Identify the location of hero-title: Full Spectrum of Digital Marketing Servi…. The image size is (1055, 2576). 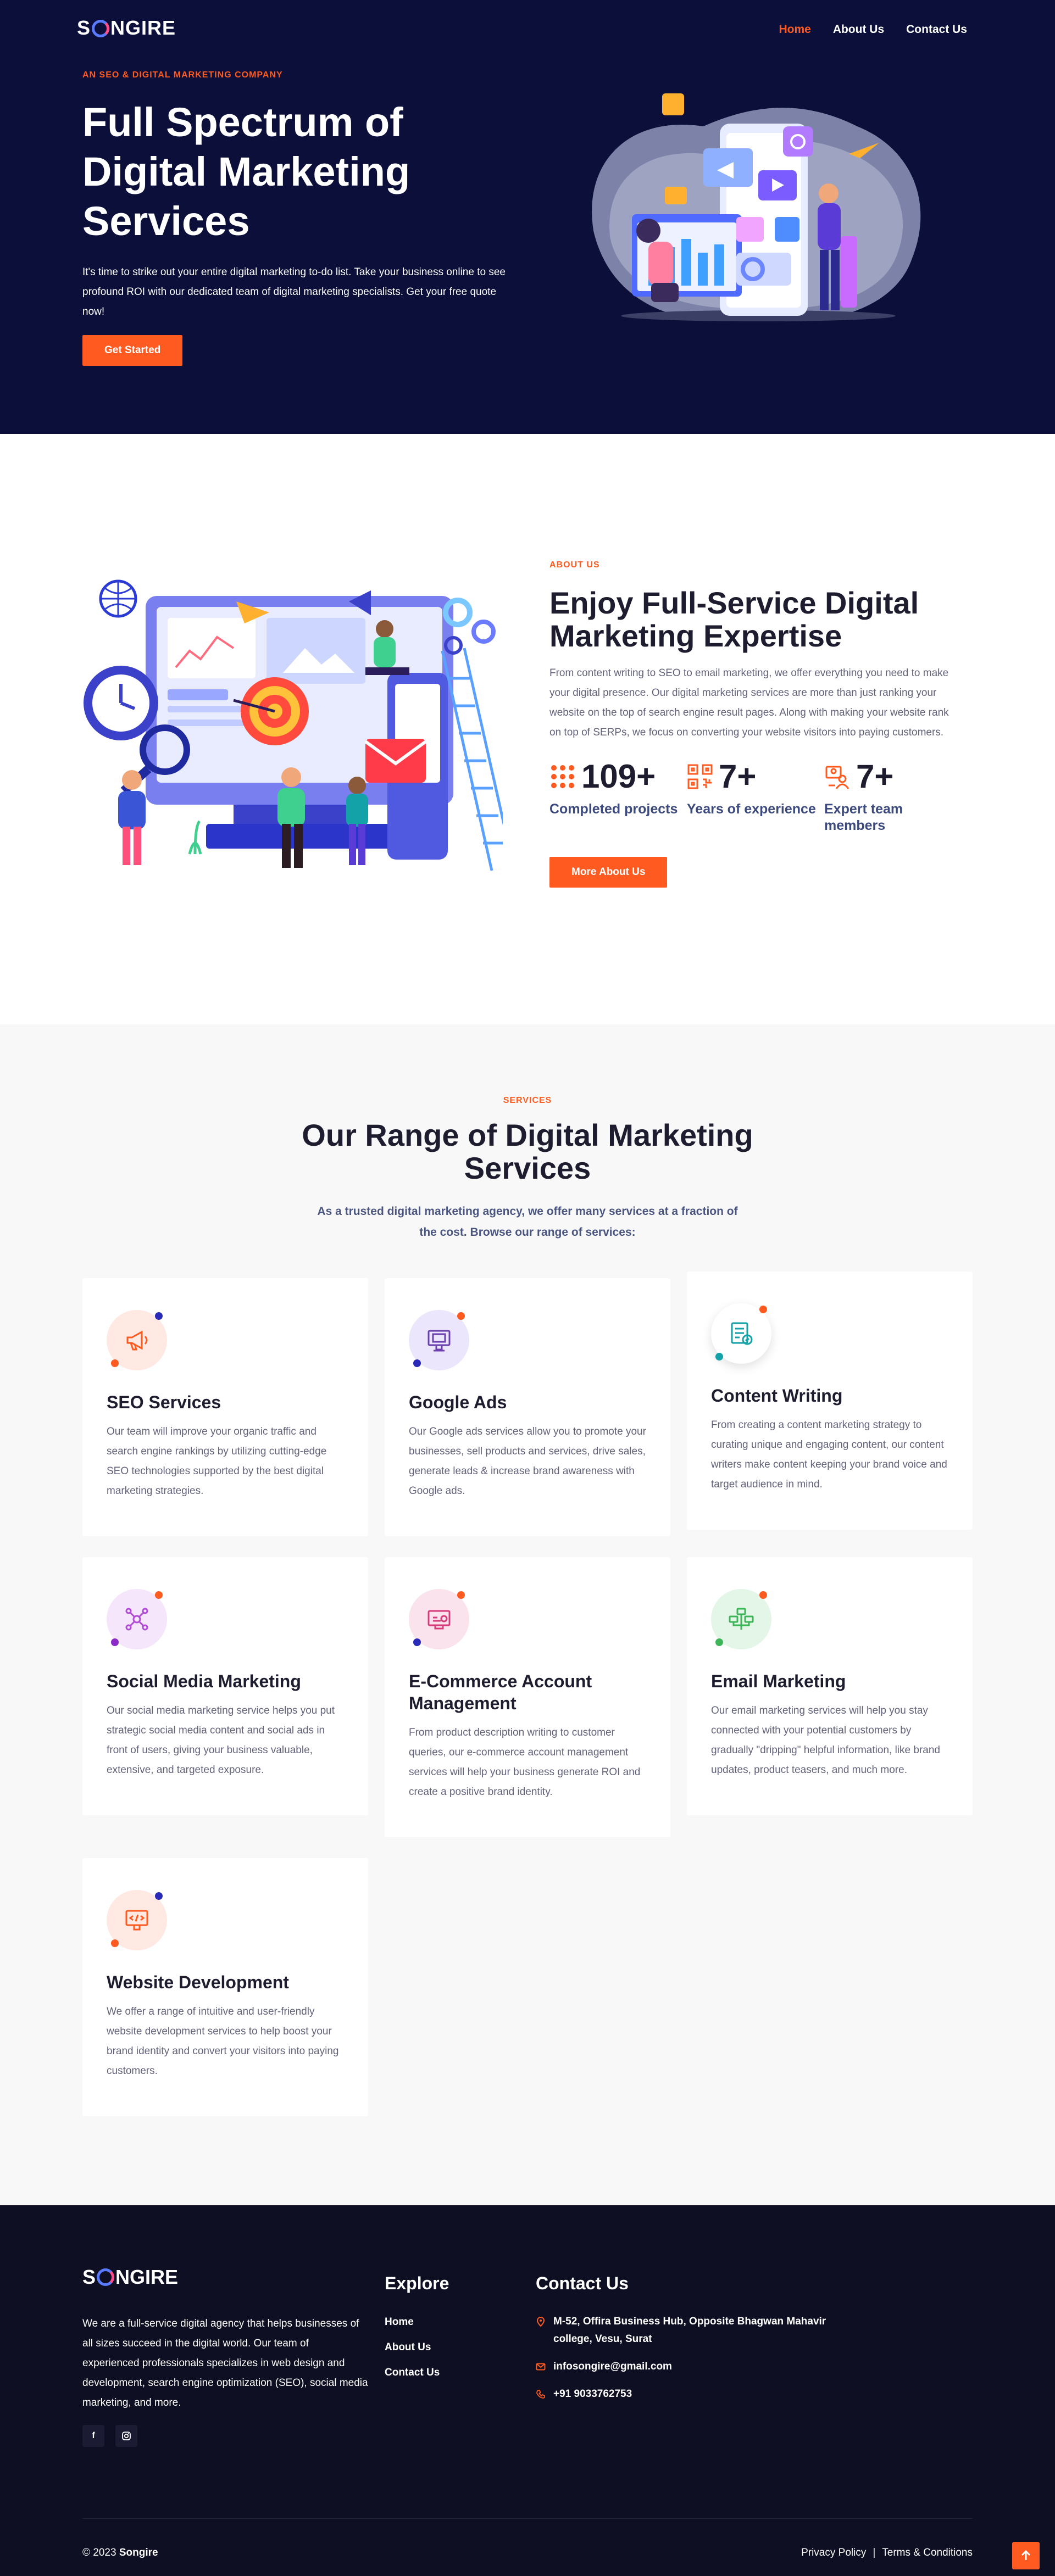
(246, 171).